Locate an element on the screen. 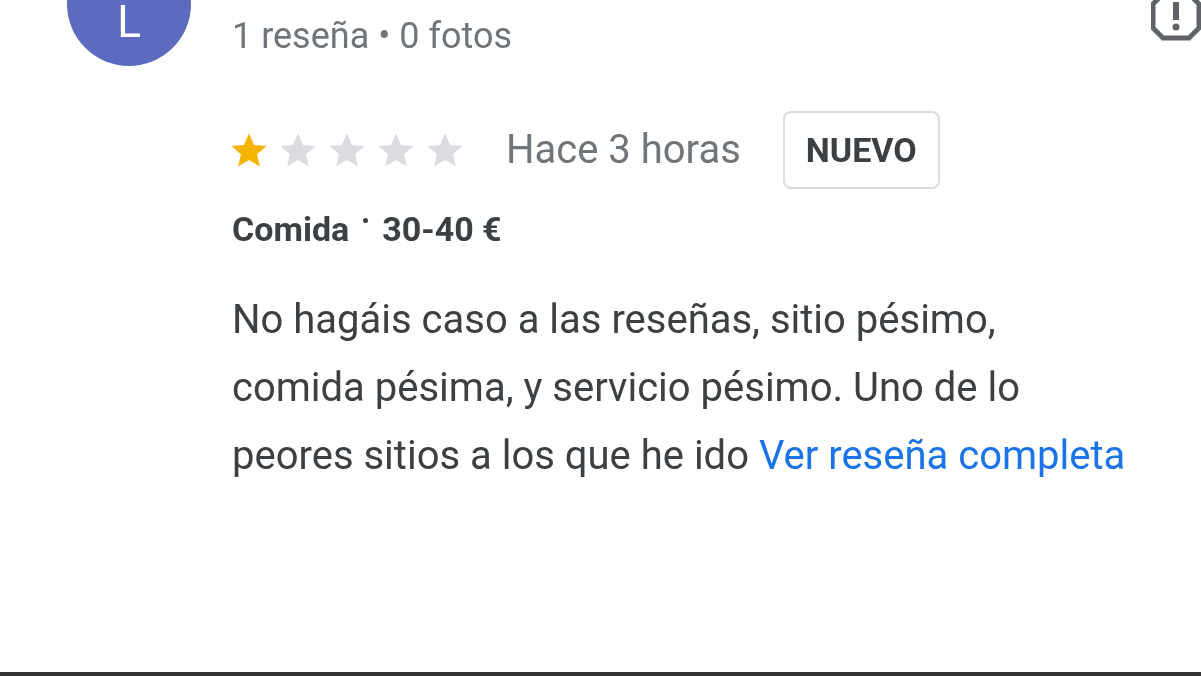 This screenshot has width=1201, height=676. new-badge: NUEVO is located at coordinates (861, 150).